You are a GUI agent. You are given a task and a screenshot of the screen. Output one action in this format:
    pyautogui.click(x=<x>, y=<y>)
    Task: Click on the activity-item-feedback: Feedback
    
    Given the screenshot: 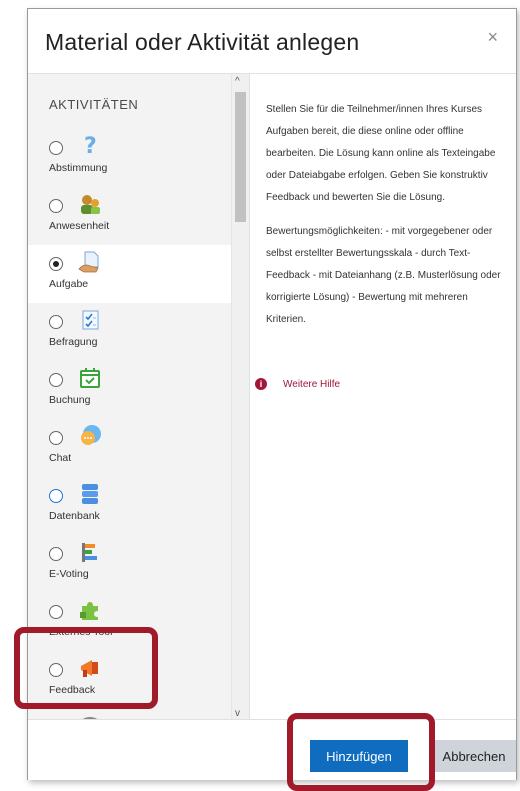 What is the action you would take?
    pyautogui.click(x=129, y=680)
    